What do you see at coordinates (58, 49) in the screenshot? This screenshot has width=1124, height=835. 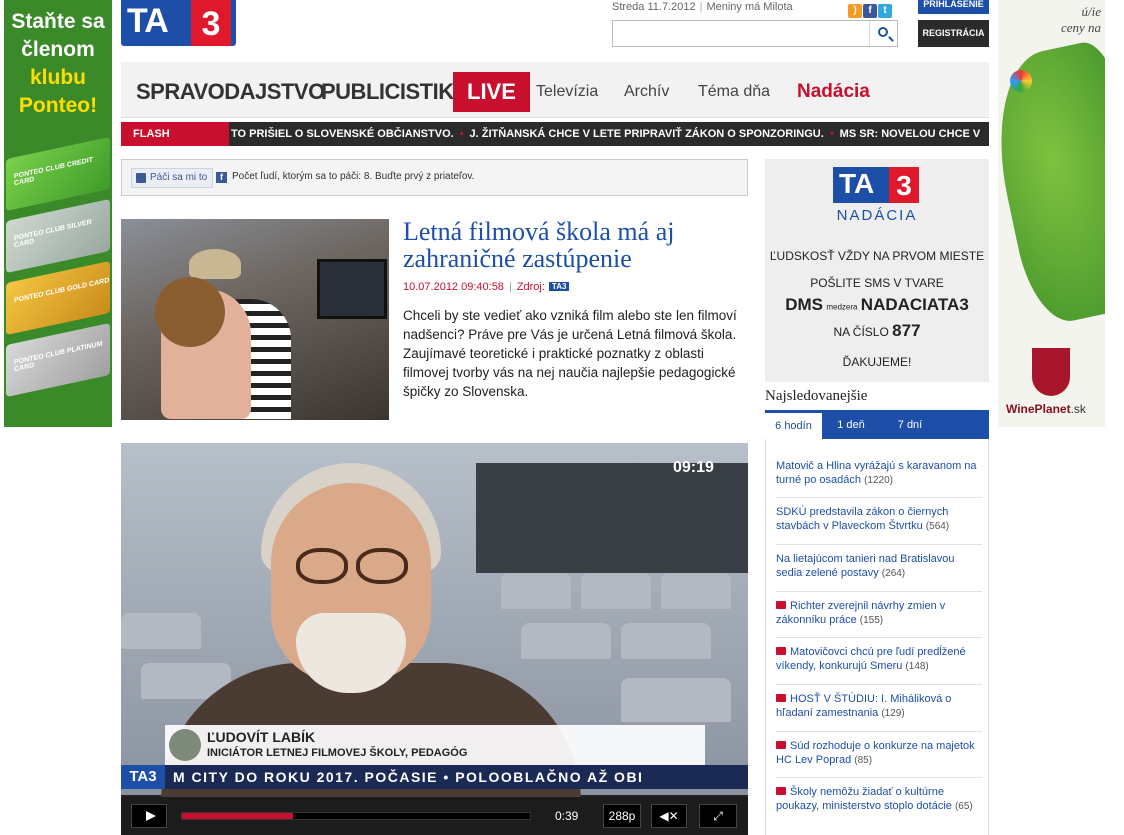 I see `banner-line: členom` at bounding box center [58, 49].